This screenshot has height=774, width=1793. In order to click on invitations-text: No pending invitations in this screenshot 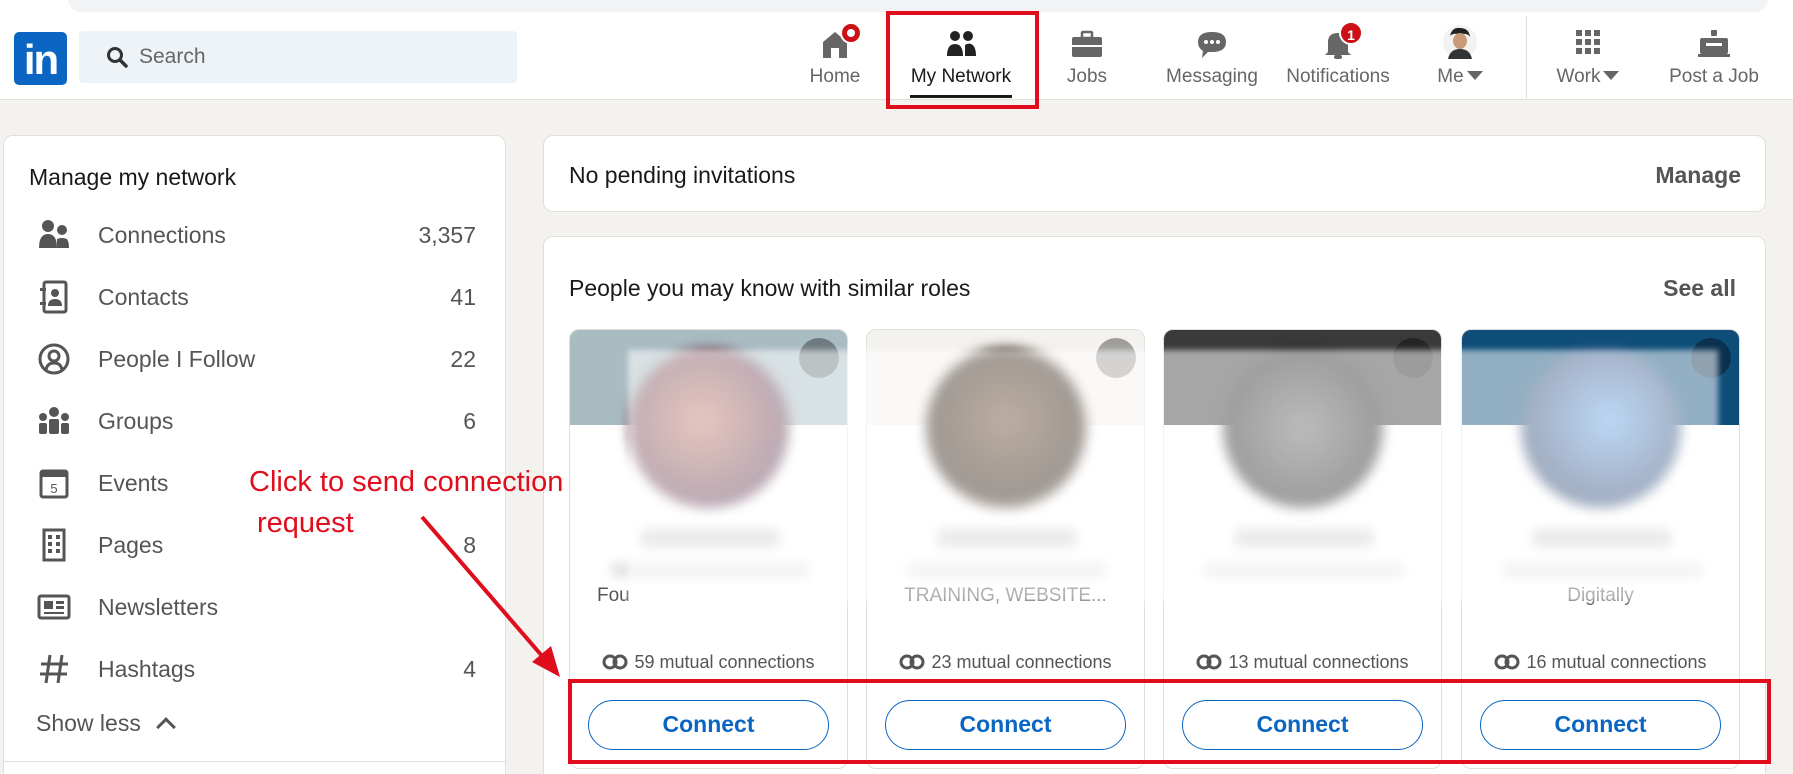, I will do `click(682, 175)`.